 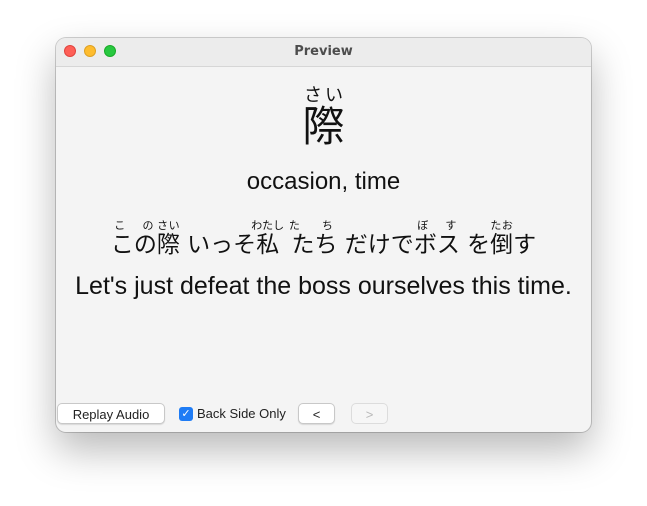 I want to click on bottom-toolbar: Replay Audio ✓ Back Side Only < >, so click(x=323, y=415).